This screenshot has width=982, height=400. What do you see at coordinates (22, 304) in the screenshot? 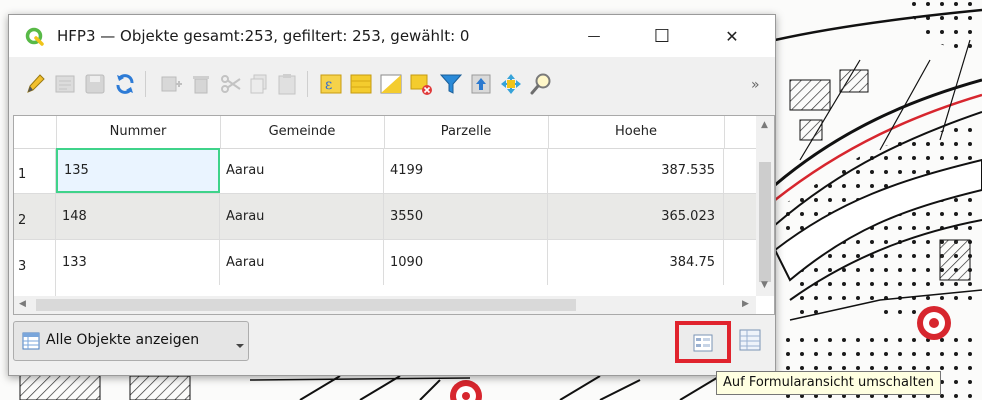
I see `scroll-left-arrow-icon: ◀` at bounding box center [22, 304].